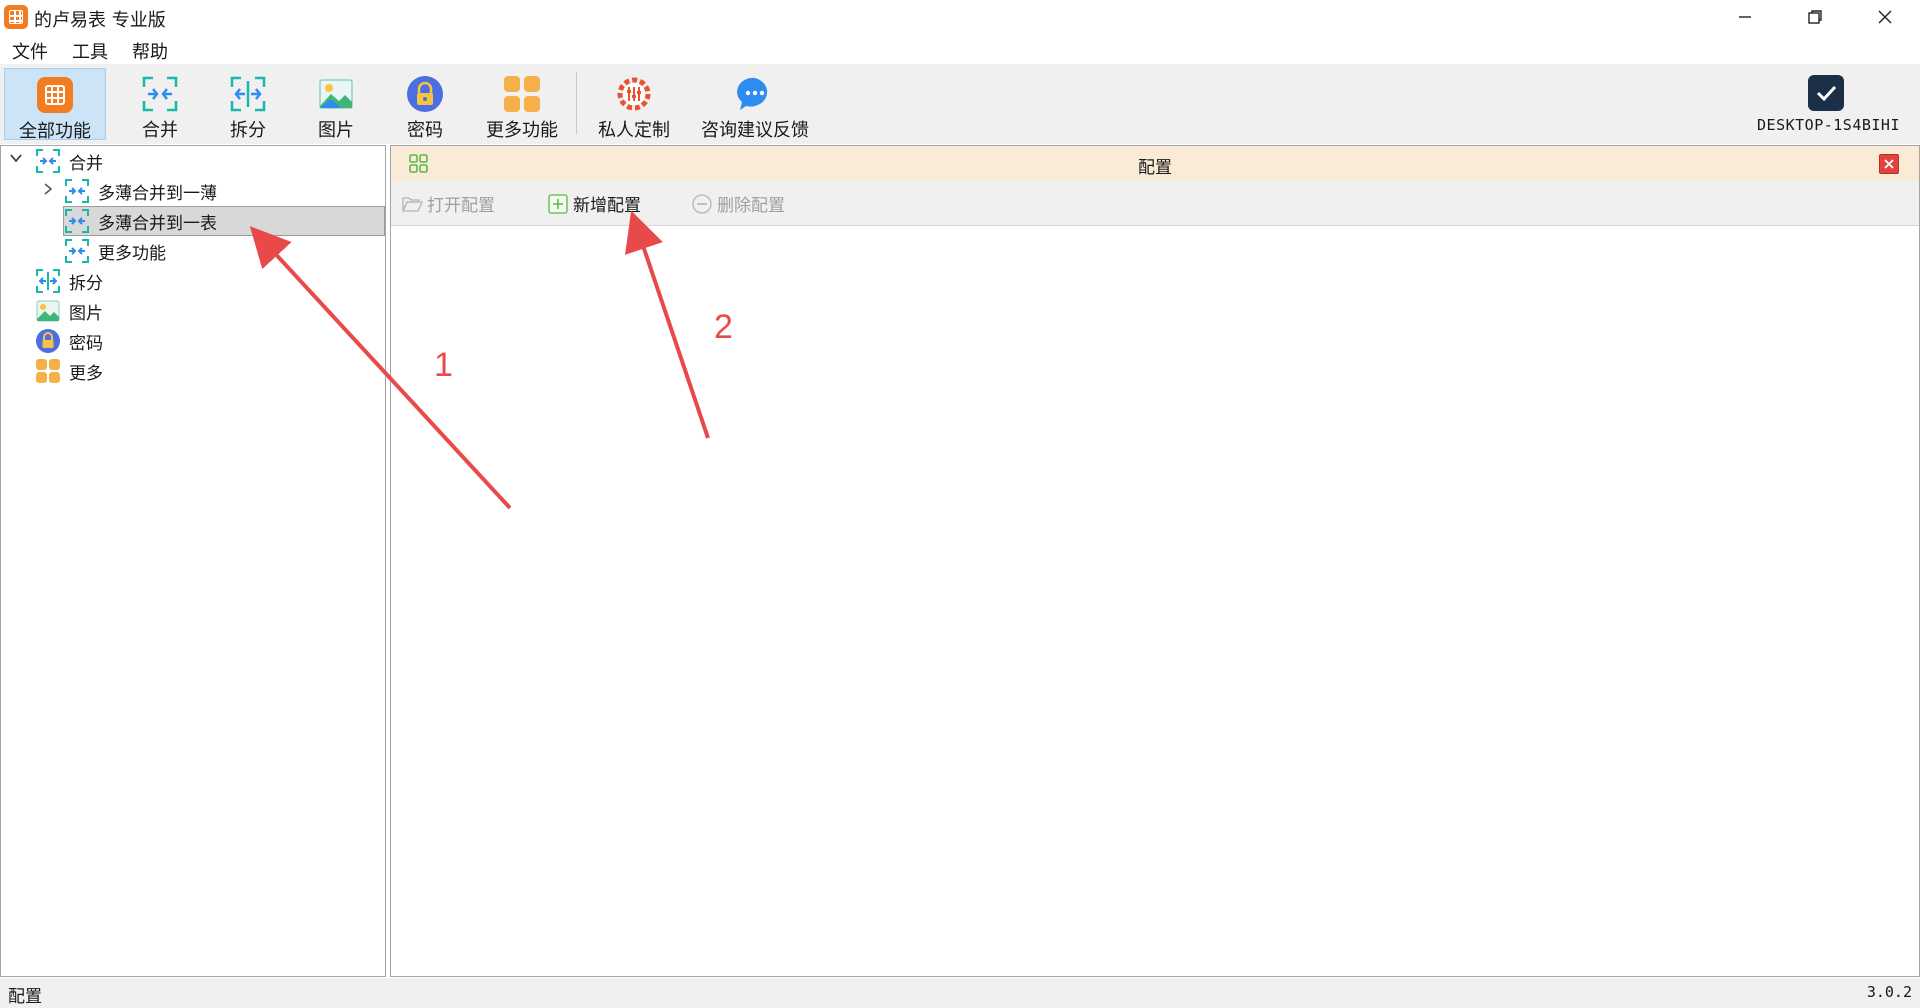 The width and height of the screenshot is (1920, 1008). Describe the element at coordinates (607, 206) in the screenshot. I see `add-config-label: 新增配置` at that location.